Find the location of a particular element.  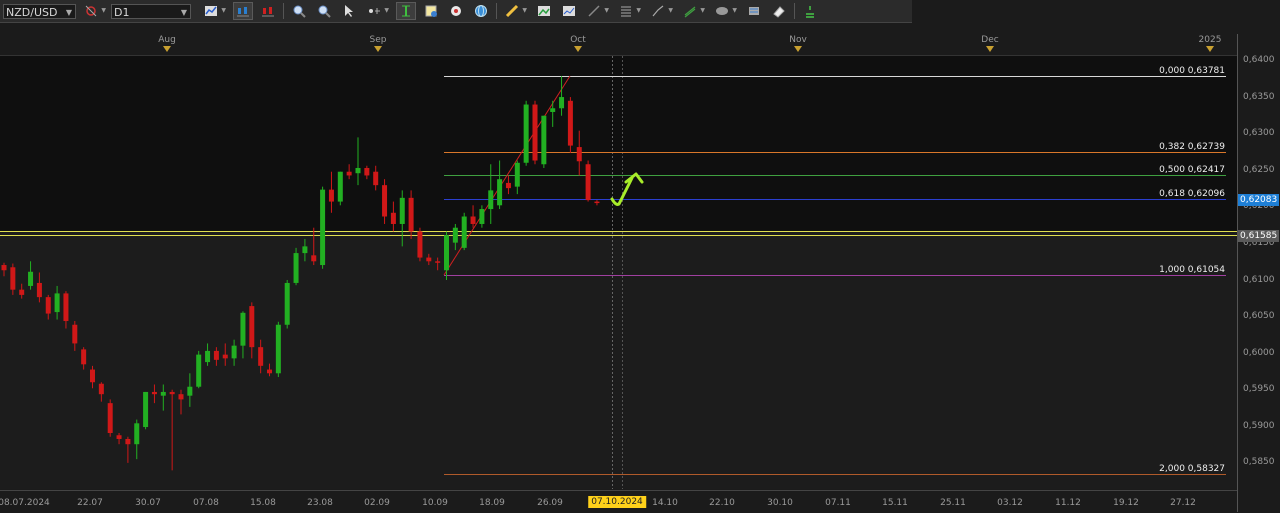

arrange-button is located at coordinates (810, 11).